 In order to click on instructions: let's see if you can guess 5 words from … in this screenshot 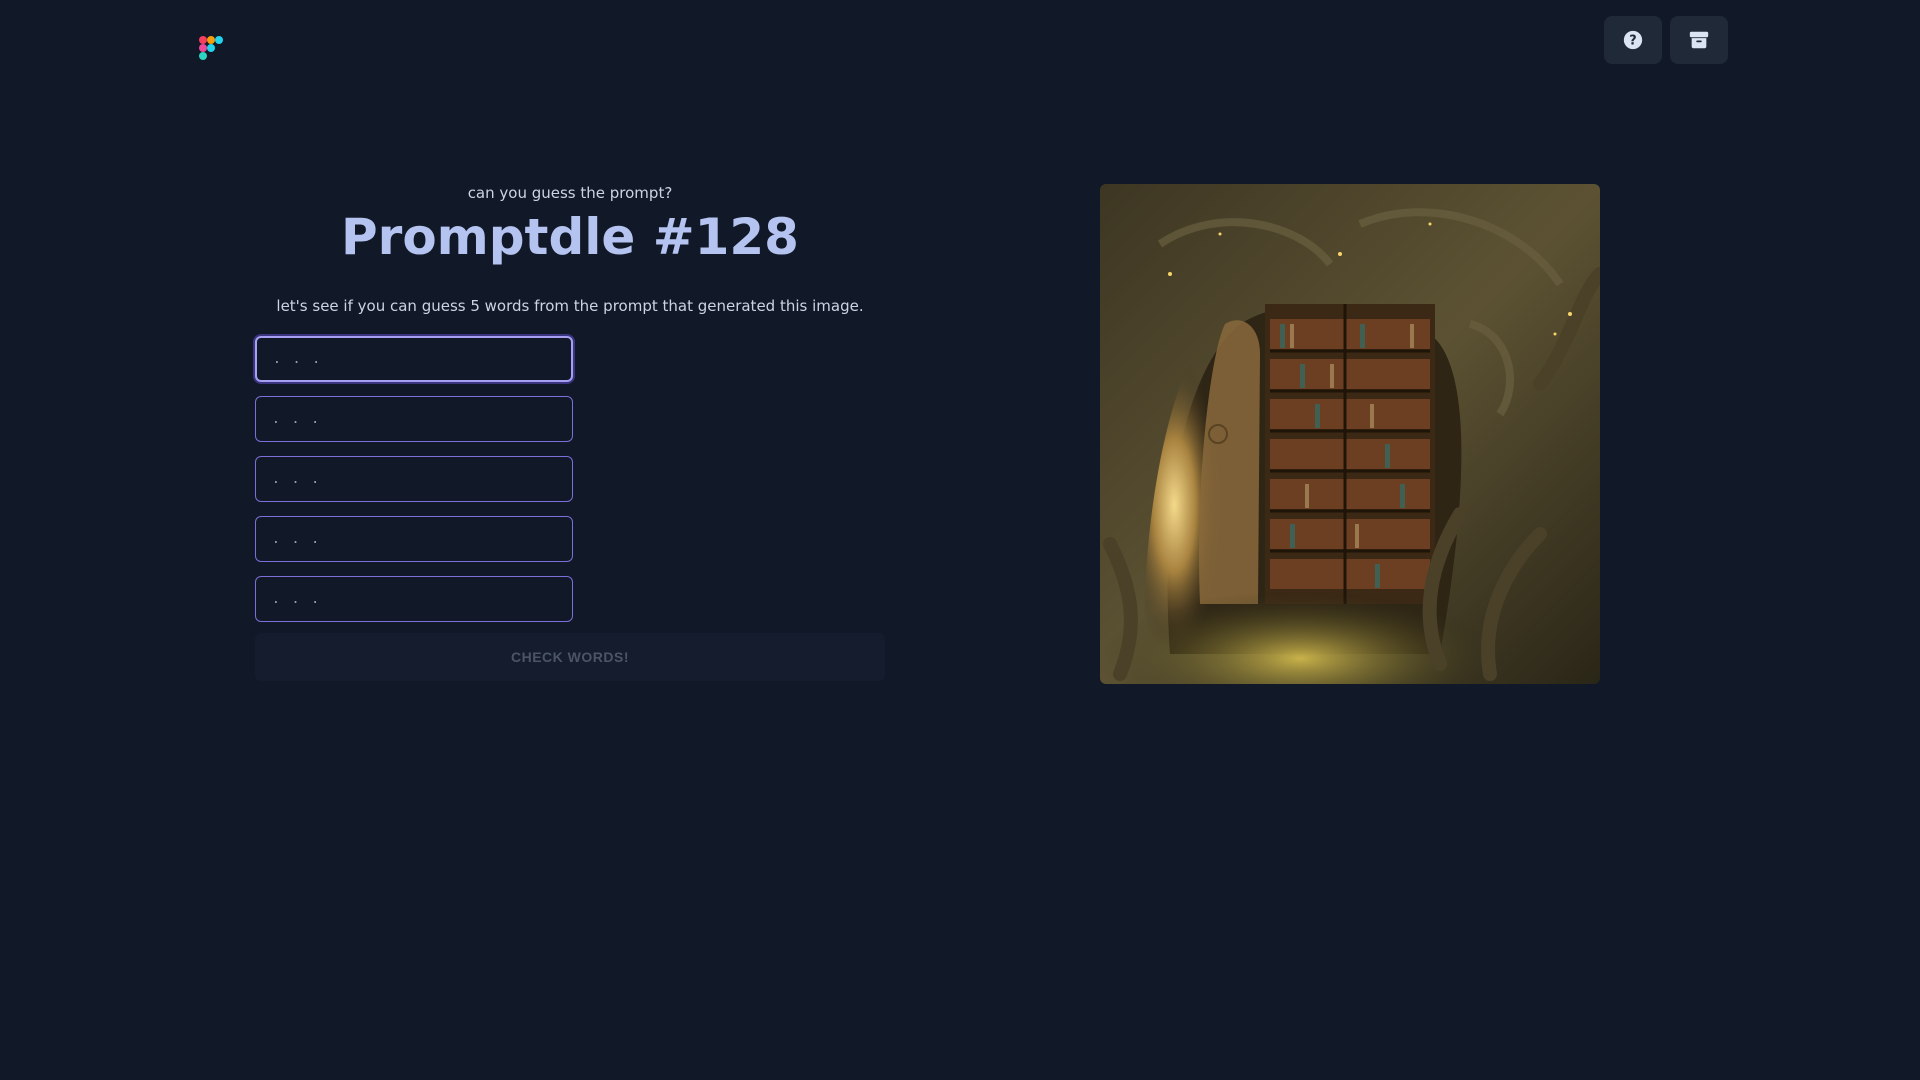, I will do `click(570, 306)`.